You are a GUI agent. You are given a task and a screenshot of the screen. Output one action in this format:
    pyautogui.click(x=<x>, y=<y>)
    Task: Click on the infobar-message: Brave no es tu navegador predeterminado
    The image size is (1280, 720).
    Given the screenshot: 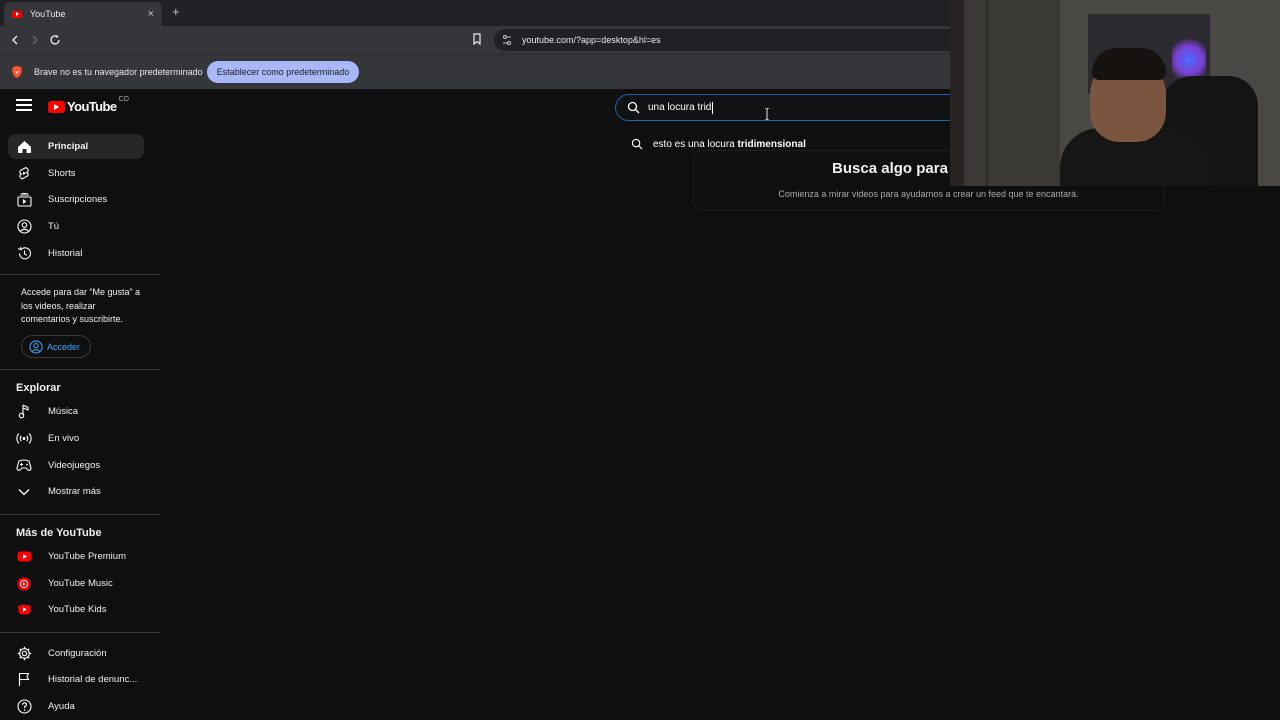 What is the action you would take?
    pyautogui.click(x=118, y=72)
    